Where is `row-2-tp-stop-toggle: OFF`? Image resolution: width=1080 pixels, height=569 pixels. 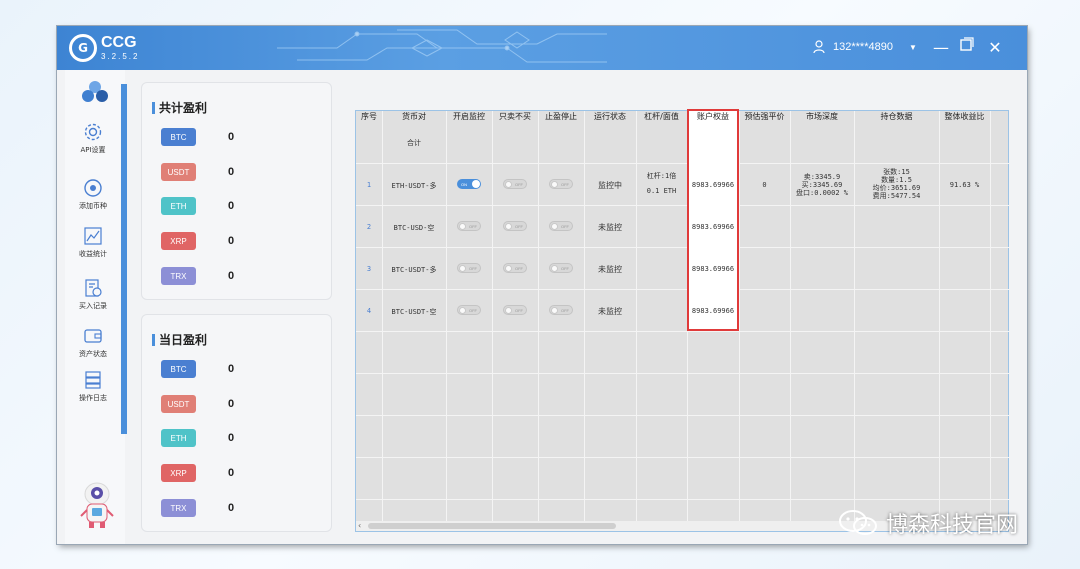
row-2-tp-stop-toggle: OFF is located at coordinates (561, 226).